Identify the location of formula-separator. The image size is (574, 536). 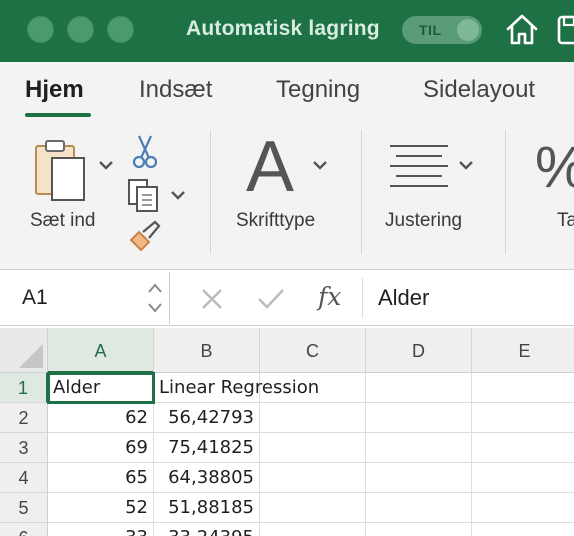
(362, 298).